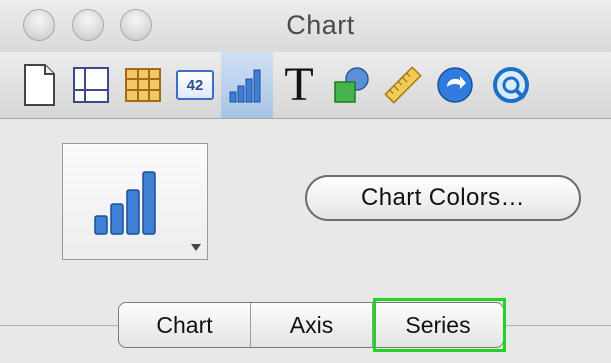 The height and width of the screenshot is (363, 611). I want to click on ruler-icon, so click(403, 85).